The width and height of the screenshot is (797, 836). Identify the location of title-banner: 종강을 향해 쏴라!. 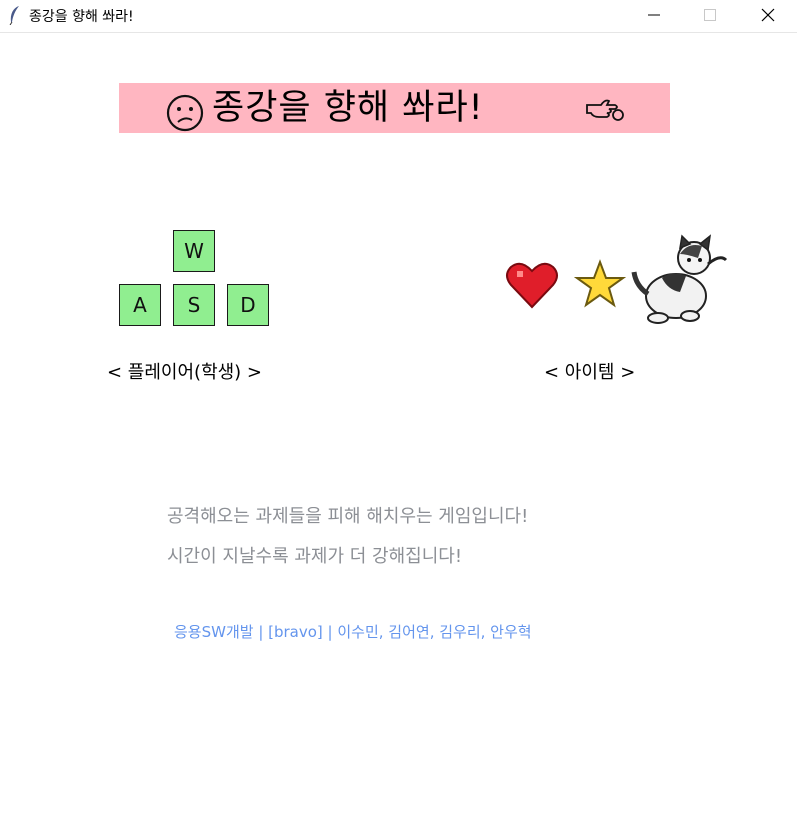
(394, 108).